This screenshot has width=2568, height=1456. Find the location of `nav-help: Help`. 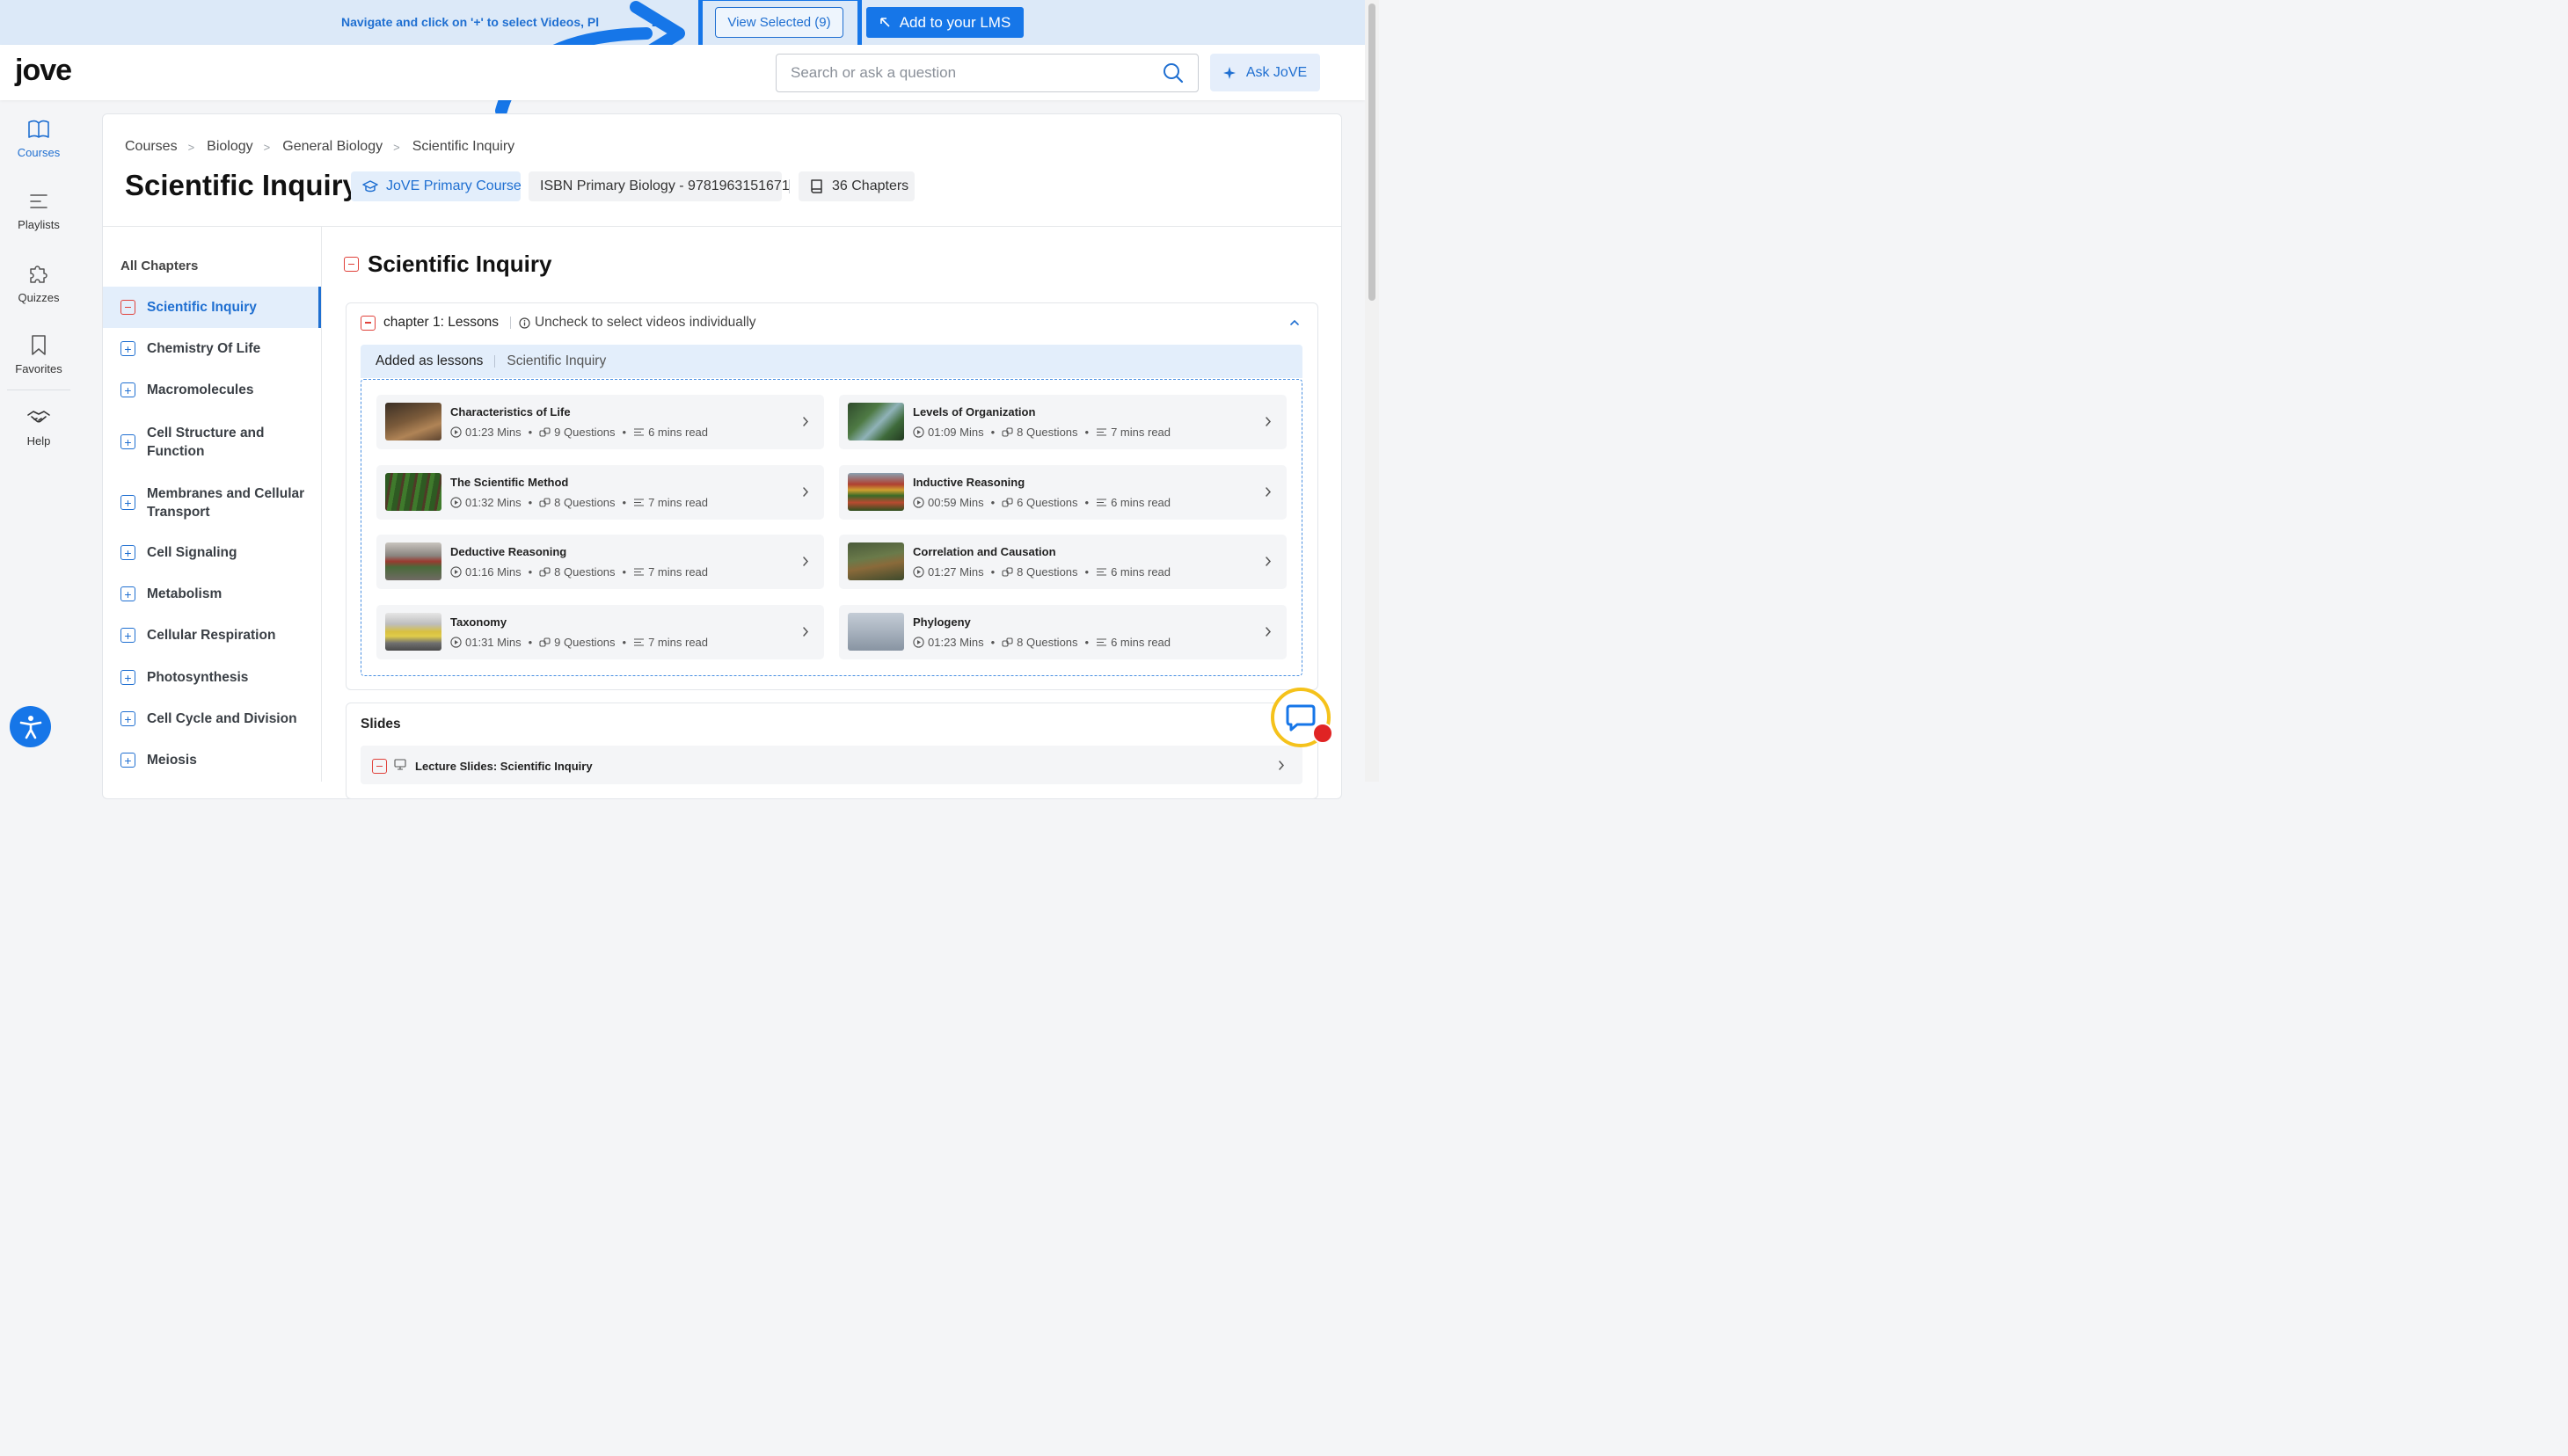

nav-help: Help is located at coordinates (38, 427).